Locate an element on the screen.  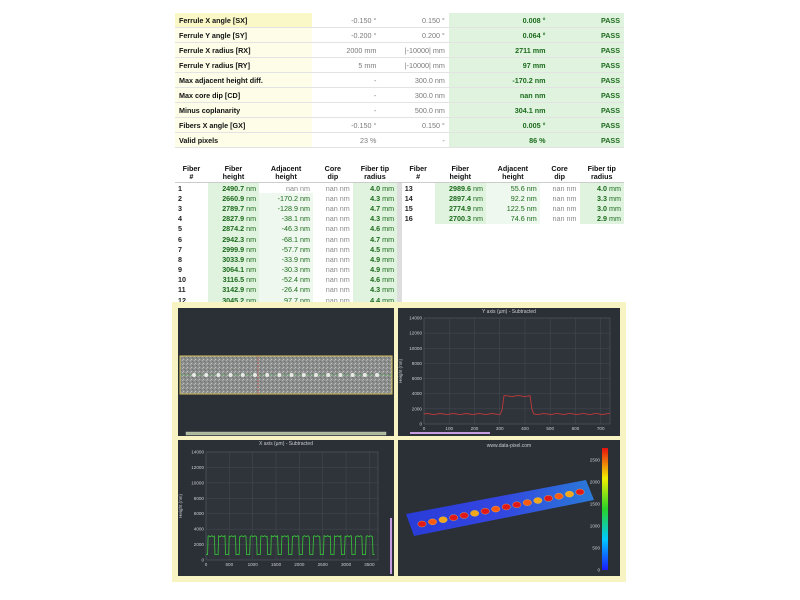
fiber-id: 9 is located at coordinates (180, 270).